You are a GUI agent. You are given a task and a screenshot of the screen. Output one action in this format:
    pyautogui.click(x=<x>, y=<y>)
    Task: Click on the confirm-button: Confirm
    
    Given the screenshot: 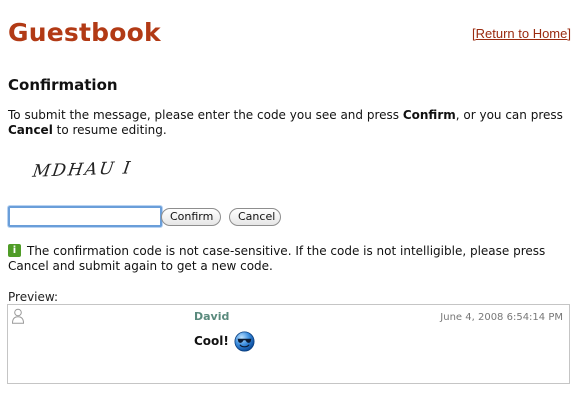 What is the action you would take?
    pyautogui.click(x=191, y=217)
    